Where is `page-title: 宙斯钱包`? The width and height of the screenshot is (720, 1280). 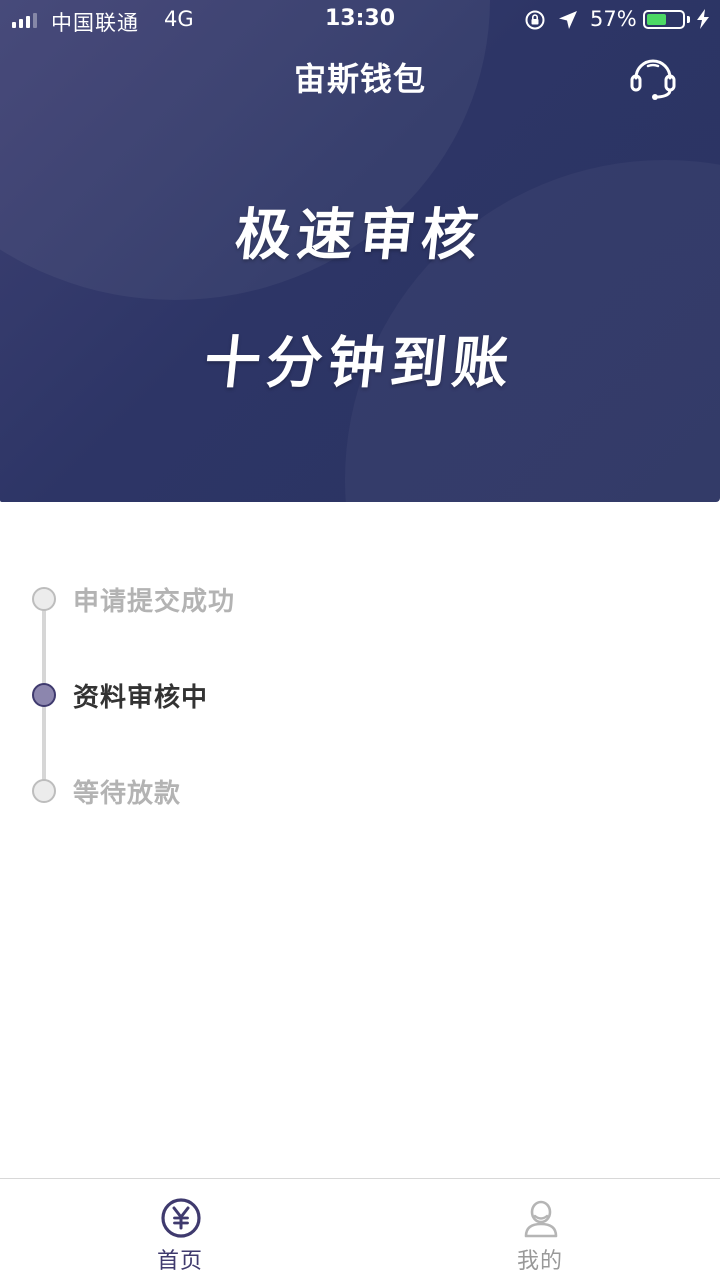
page-title: 宙斯钱包 is located at coordinates (359, 79).